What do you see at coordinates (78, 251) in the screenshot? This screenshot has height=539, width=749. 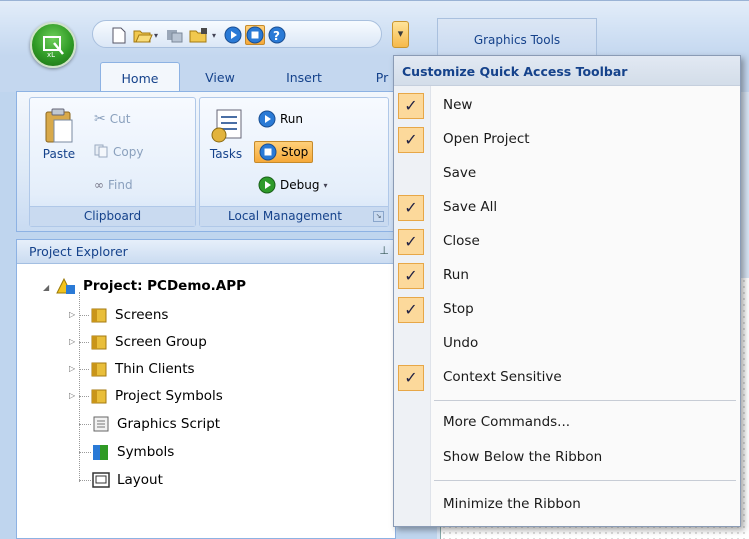 I see `explorer-title: Project Explorer` at bounding box center [78, 251].